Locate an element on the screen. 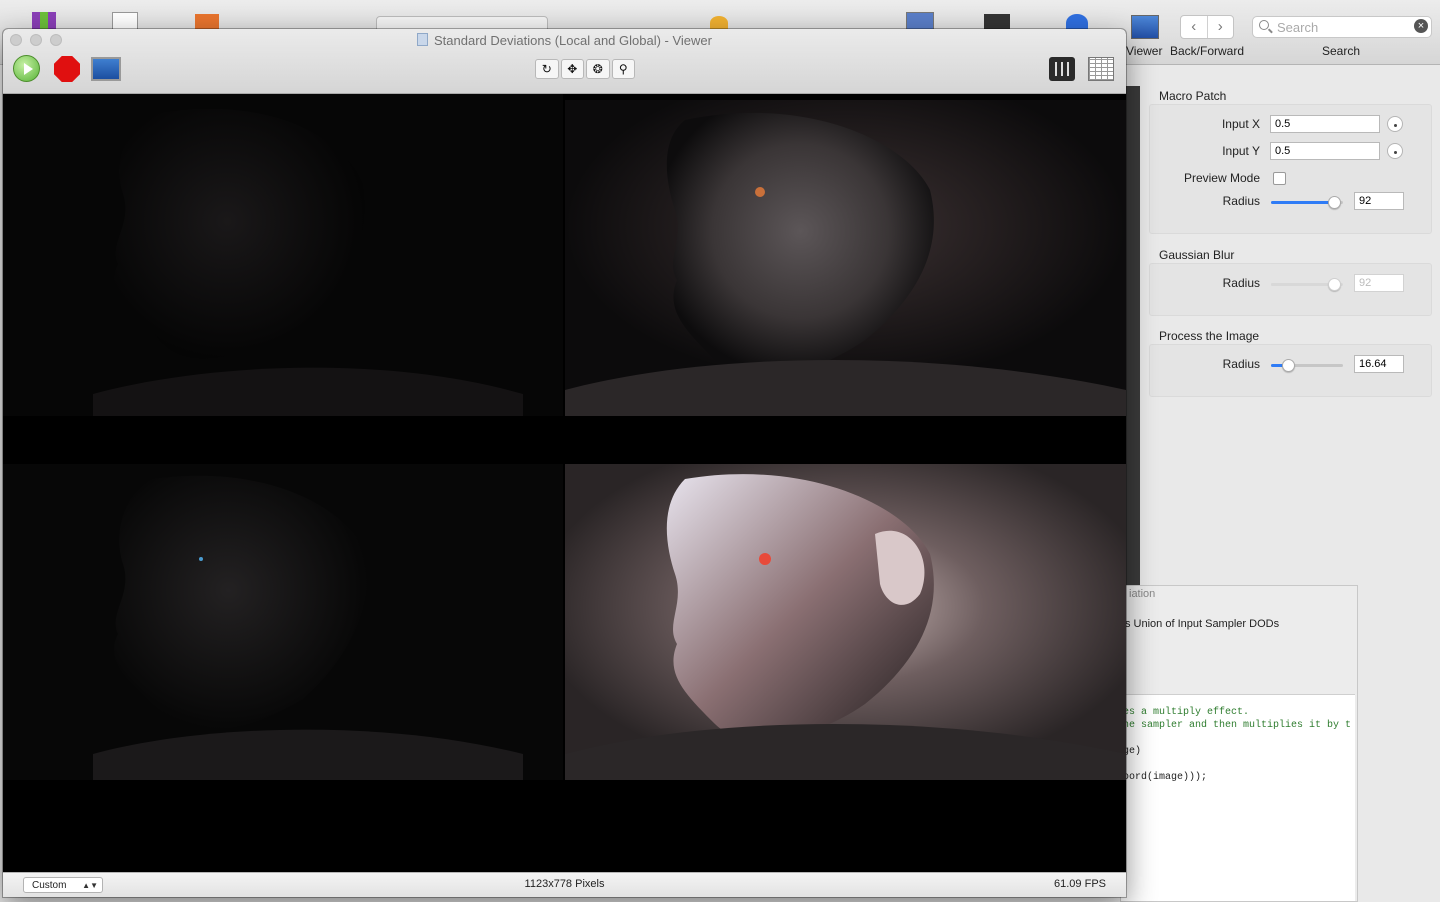  forward-arrow-icon: › is located at coordinates (1221, 27).